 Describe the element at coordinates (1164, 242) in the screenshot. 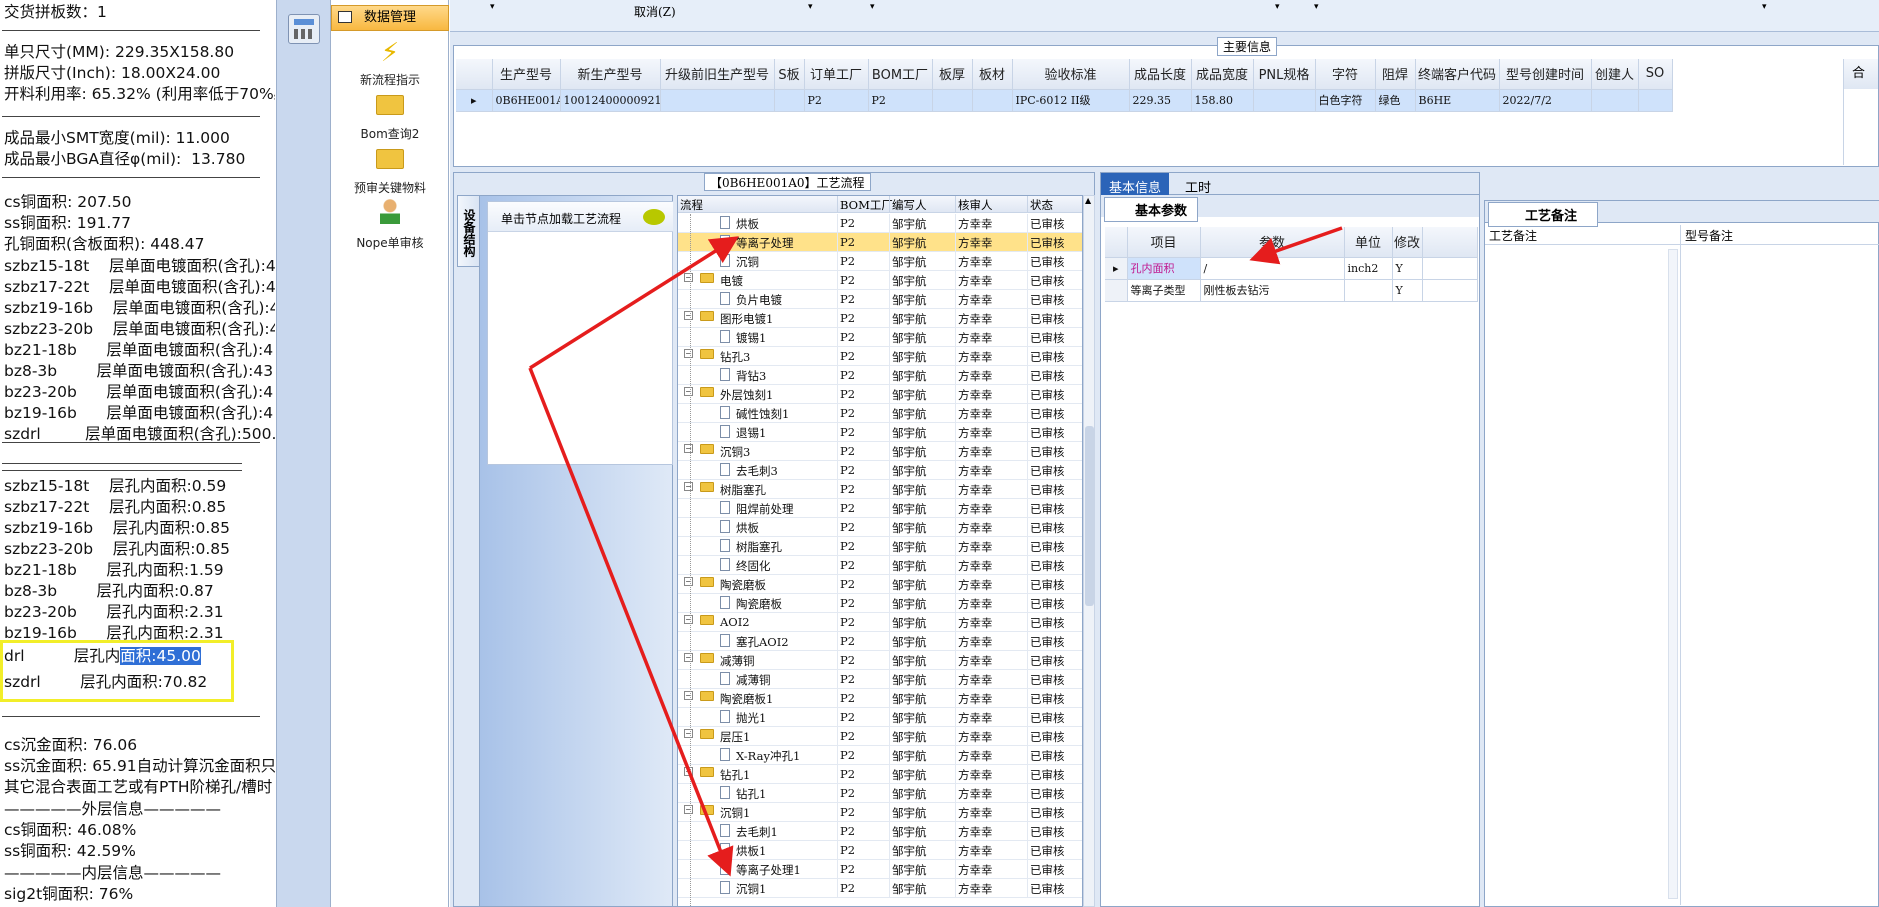

I see `column-header: 项目` at that location.